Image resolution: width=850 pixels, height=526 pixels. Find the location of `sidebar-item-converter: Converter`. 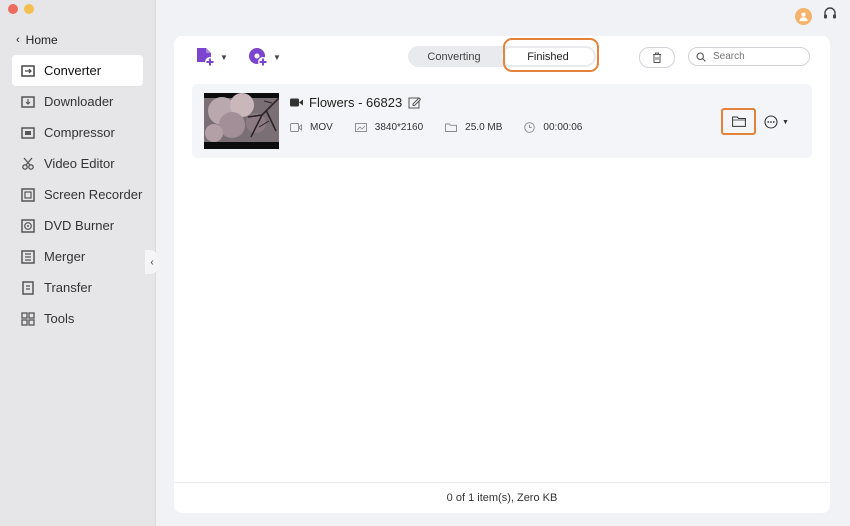

sidebar-item-converter: Converter is located at coordinates (77, 70).